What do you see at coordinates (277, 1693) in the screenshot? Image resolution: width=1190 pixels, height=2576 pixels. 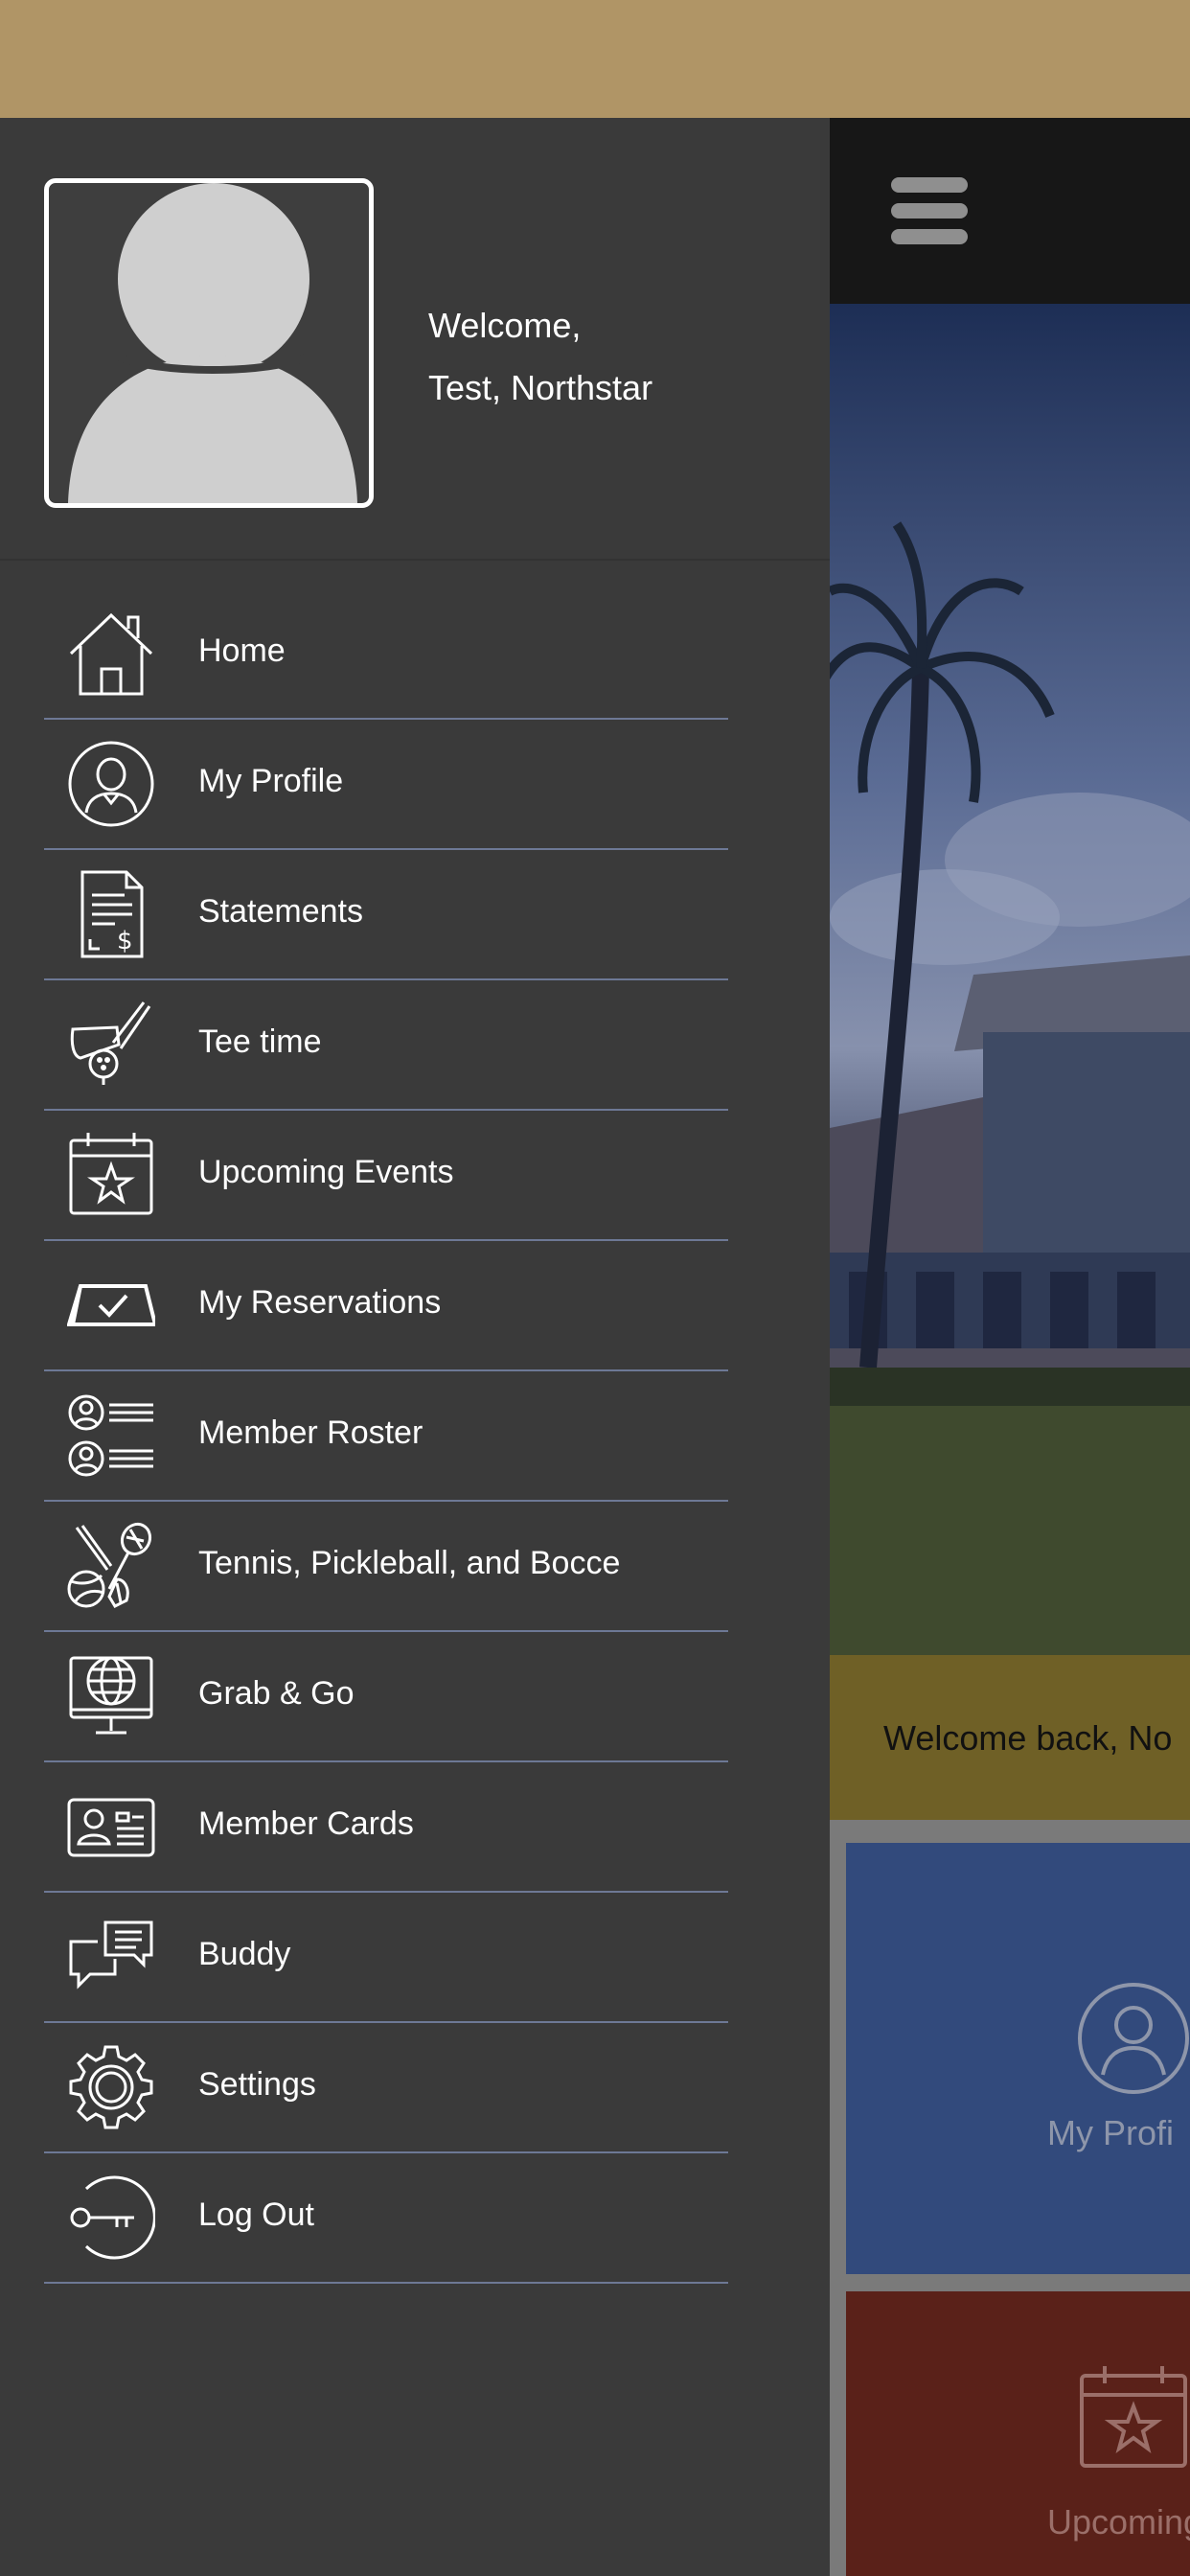 I see `menu-item-label: Grab & Go` at bounding box center [277, 1693].